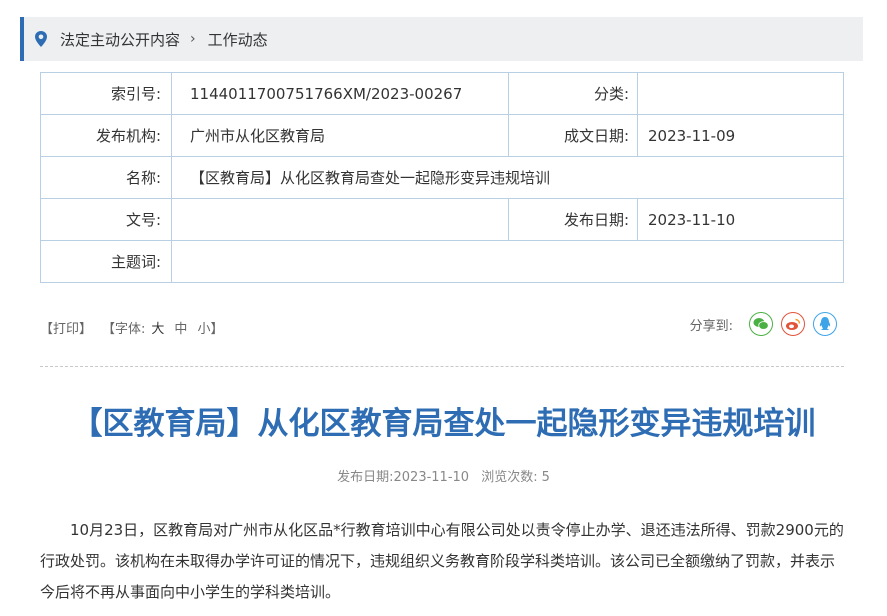 Image resolution: width=887 pixels, height=616 pixels. I want to click on publish-date-prefix: 发布日期:, so click(365, 477).